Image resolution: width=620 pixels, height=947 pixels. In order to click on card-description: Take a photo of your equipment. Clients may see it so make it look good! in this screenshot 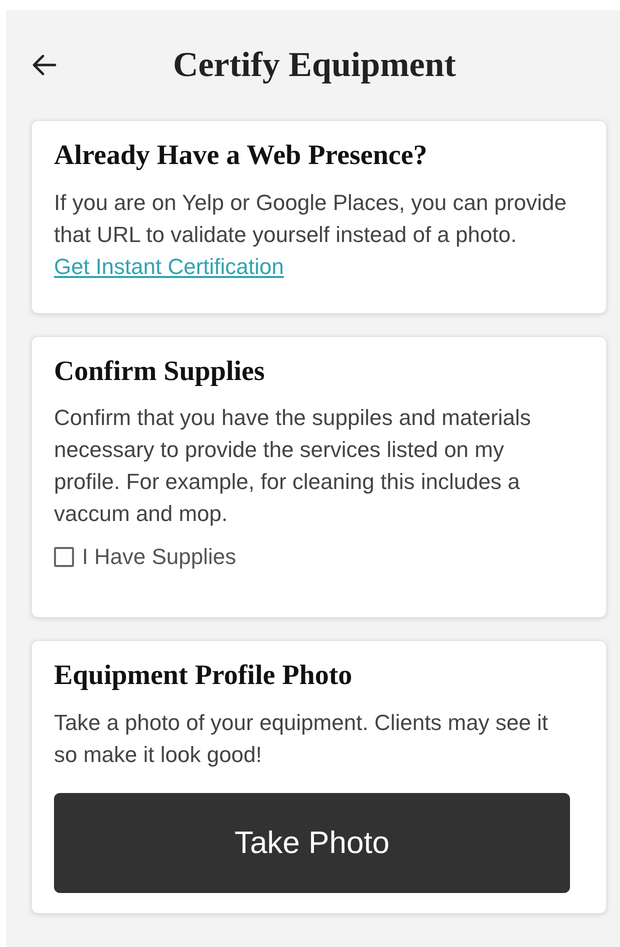, I will do `click(302, 738)`.